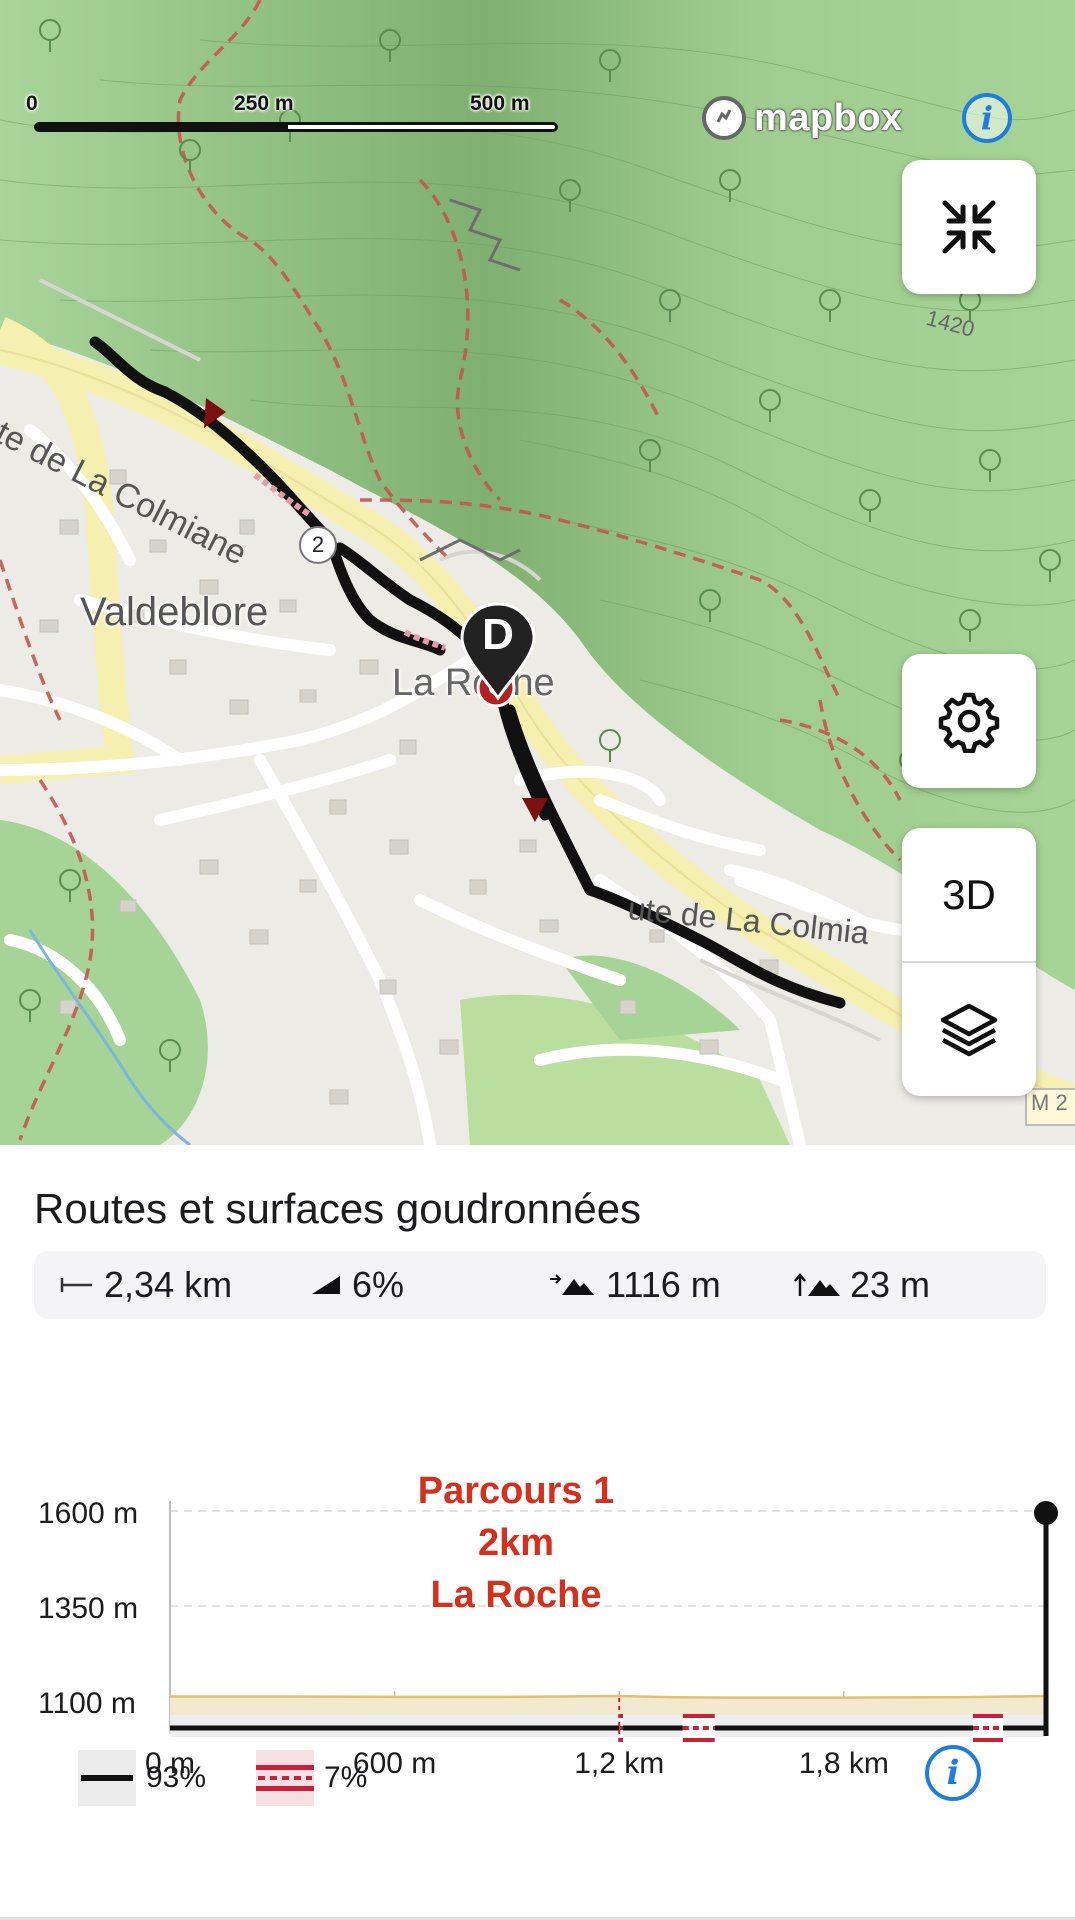 The width and height of the screenshot is (1075, 1920). Describe the element at coordinates (174, 612) in the screenshot. I see `village-label: Valdeblore` at that location.